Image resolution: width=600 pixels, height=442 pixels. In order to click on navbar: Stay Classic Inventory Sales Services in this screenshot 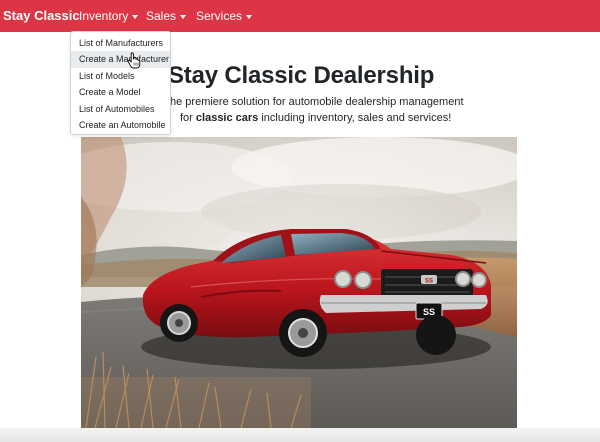, I will do `click(300, 16)`.